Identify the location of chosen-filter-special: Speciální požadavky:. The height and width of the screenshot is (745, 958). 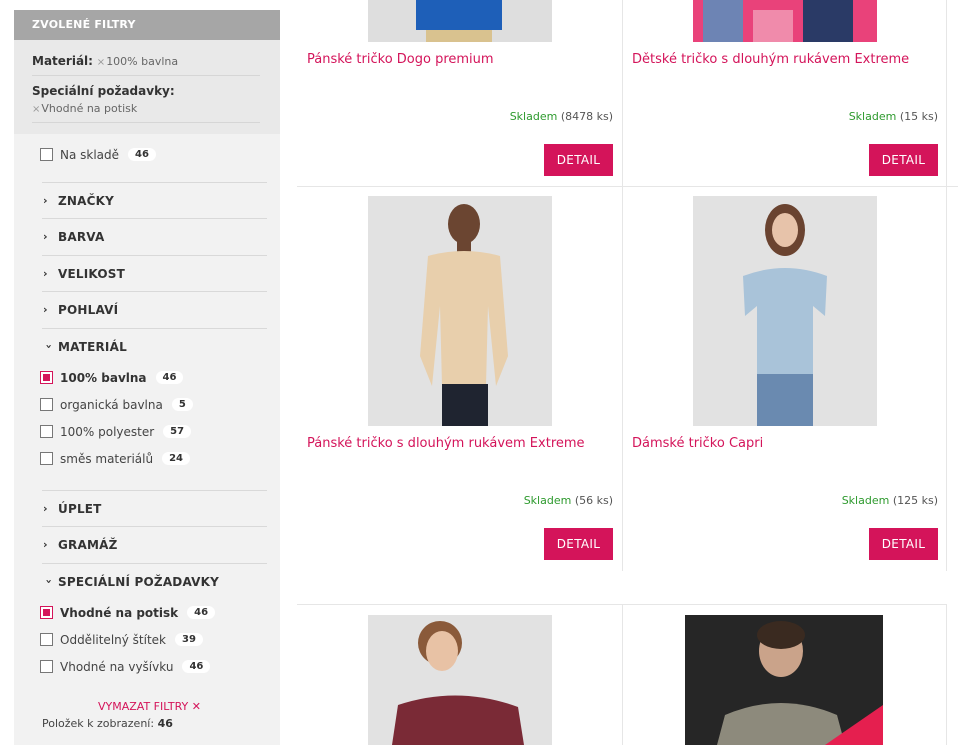
(147, 91).